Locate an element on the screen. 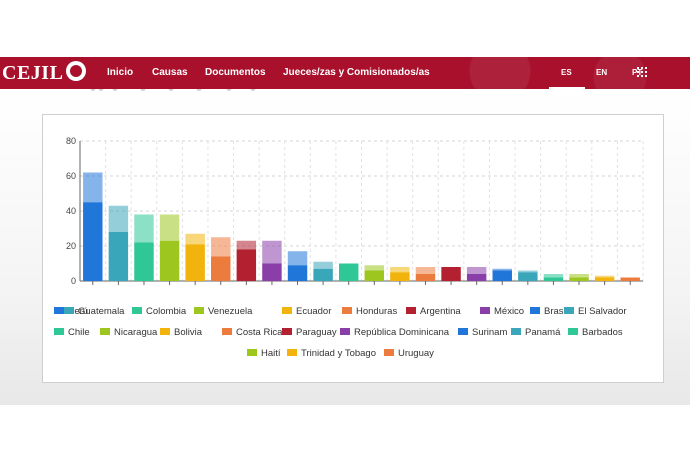 This screenshot has height=460, width=690. legend-label: Barbados is located at coordinates (602, 332).